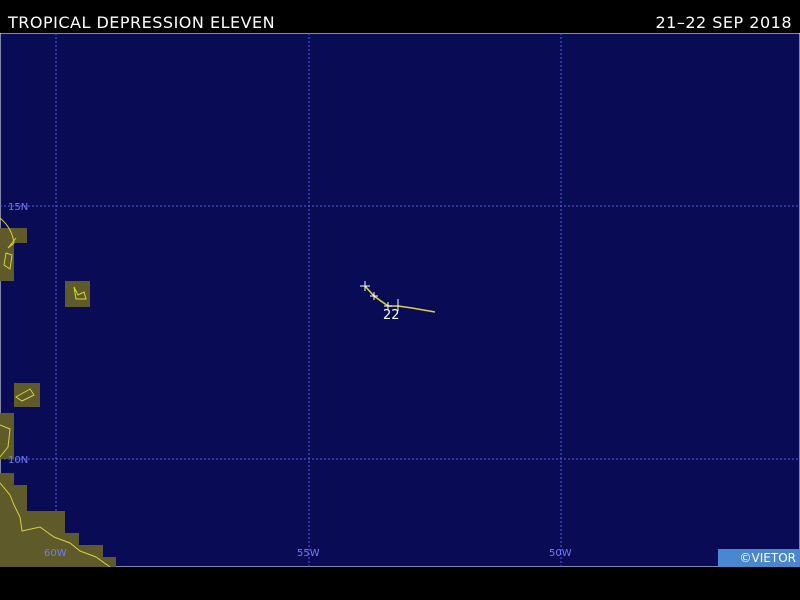 The image size is (800, 600). Describe the element at coordinates (723, 22) in the screenshot. I see `date-range: 21–22 SEP 2018` at that location.